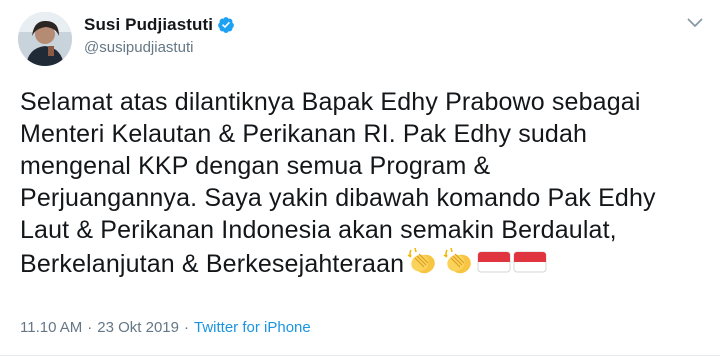 The image size is (720, 356). Describe the element at coordinates (45, 39) in the screenshot. I see `avatar` at that location.